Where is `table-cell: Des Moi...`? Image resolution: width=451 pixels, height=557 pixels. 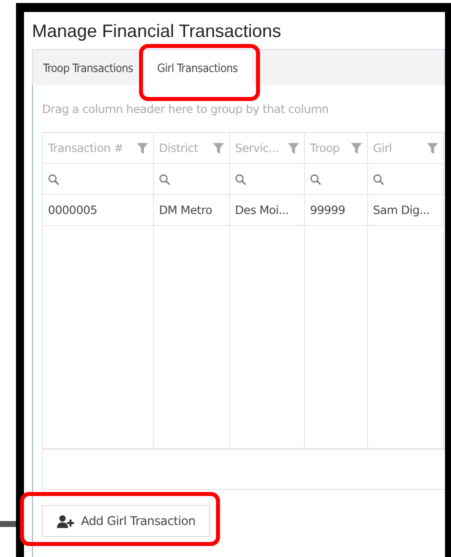 table-cell: Des Moi... is located at coordinates (267, 210).